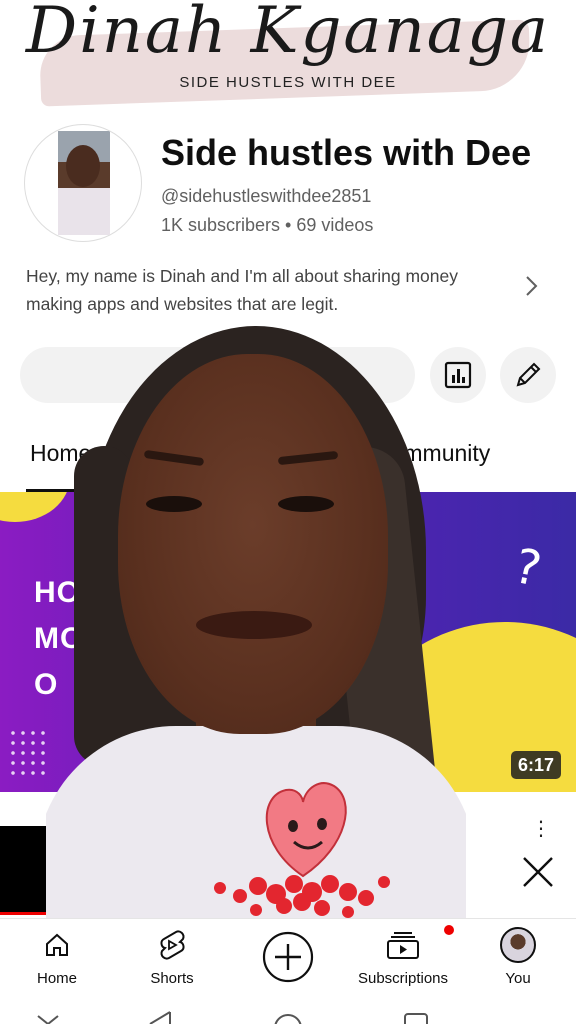  Describe the element at coordinates (56, 978) in the screenshot. I see `nav-home-label: Home` at that location.